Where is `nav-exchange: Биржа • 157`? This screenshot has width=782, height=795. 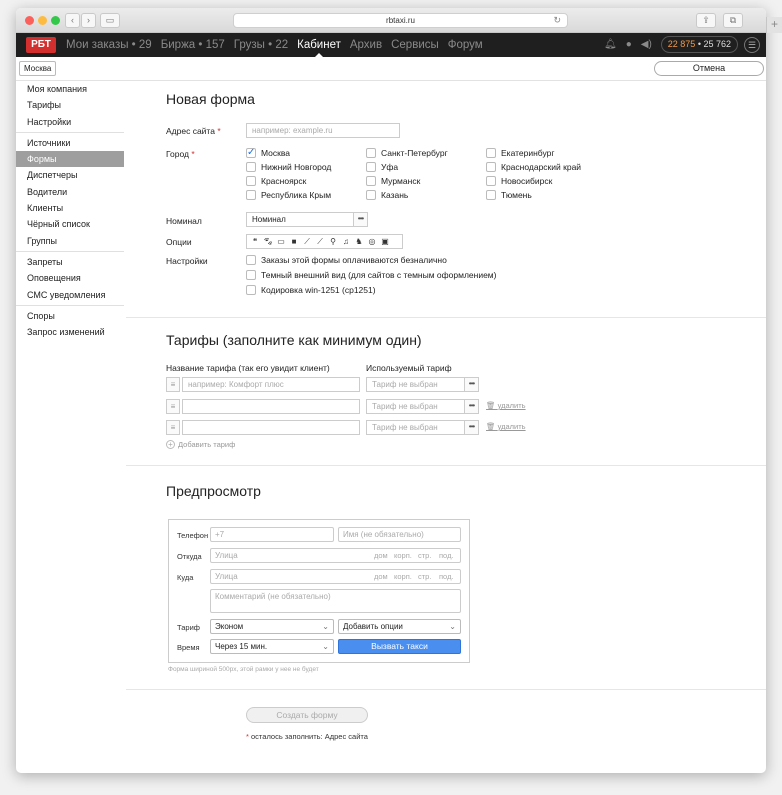 nav-exchange: Биржа • 157 is located at coordinates (193, 45).